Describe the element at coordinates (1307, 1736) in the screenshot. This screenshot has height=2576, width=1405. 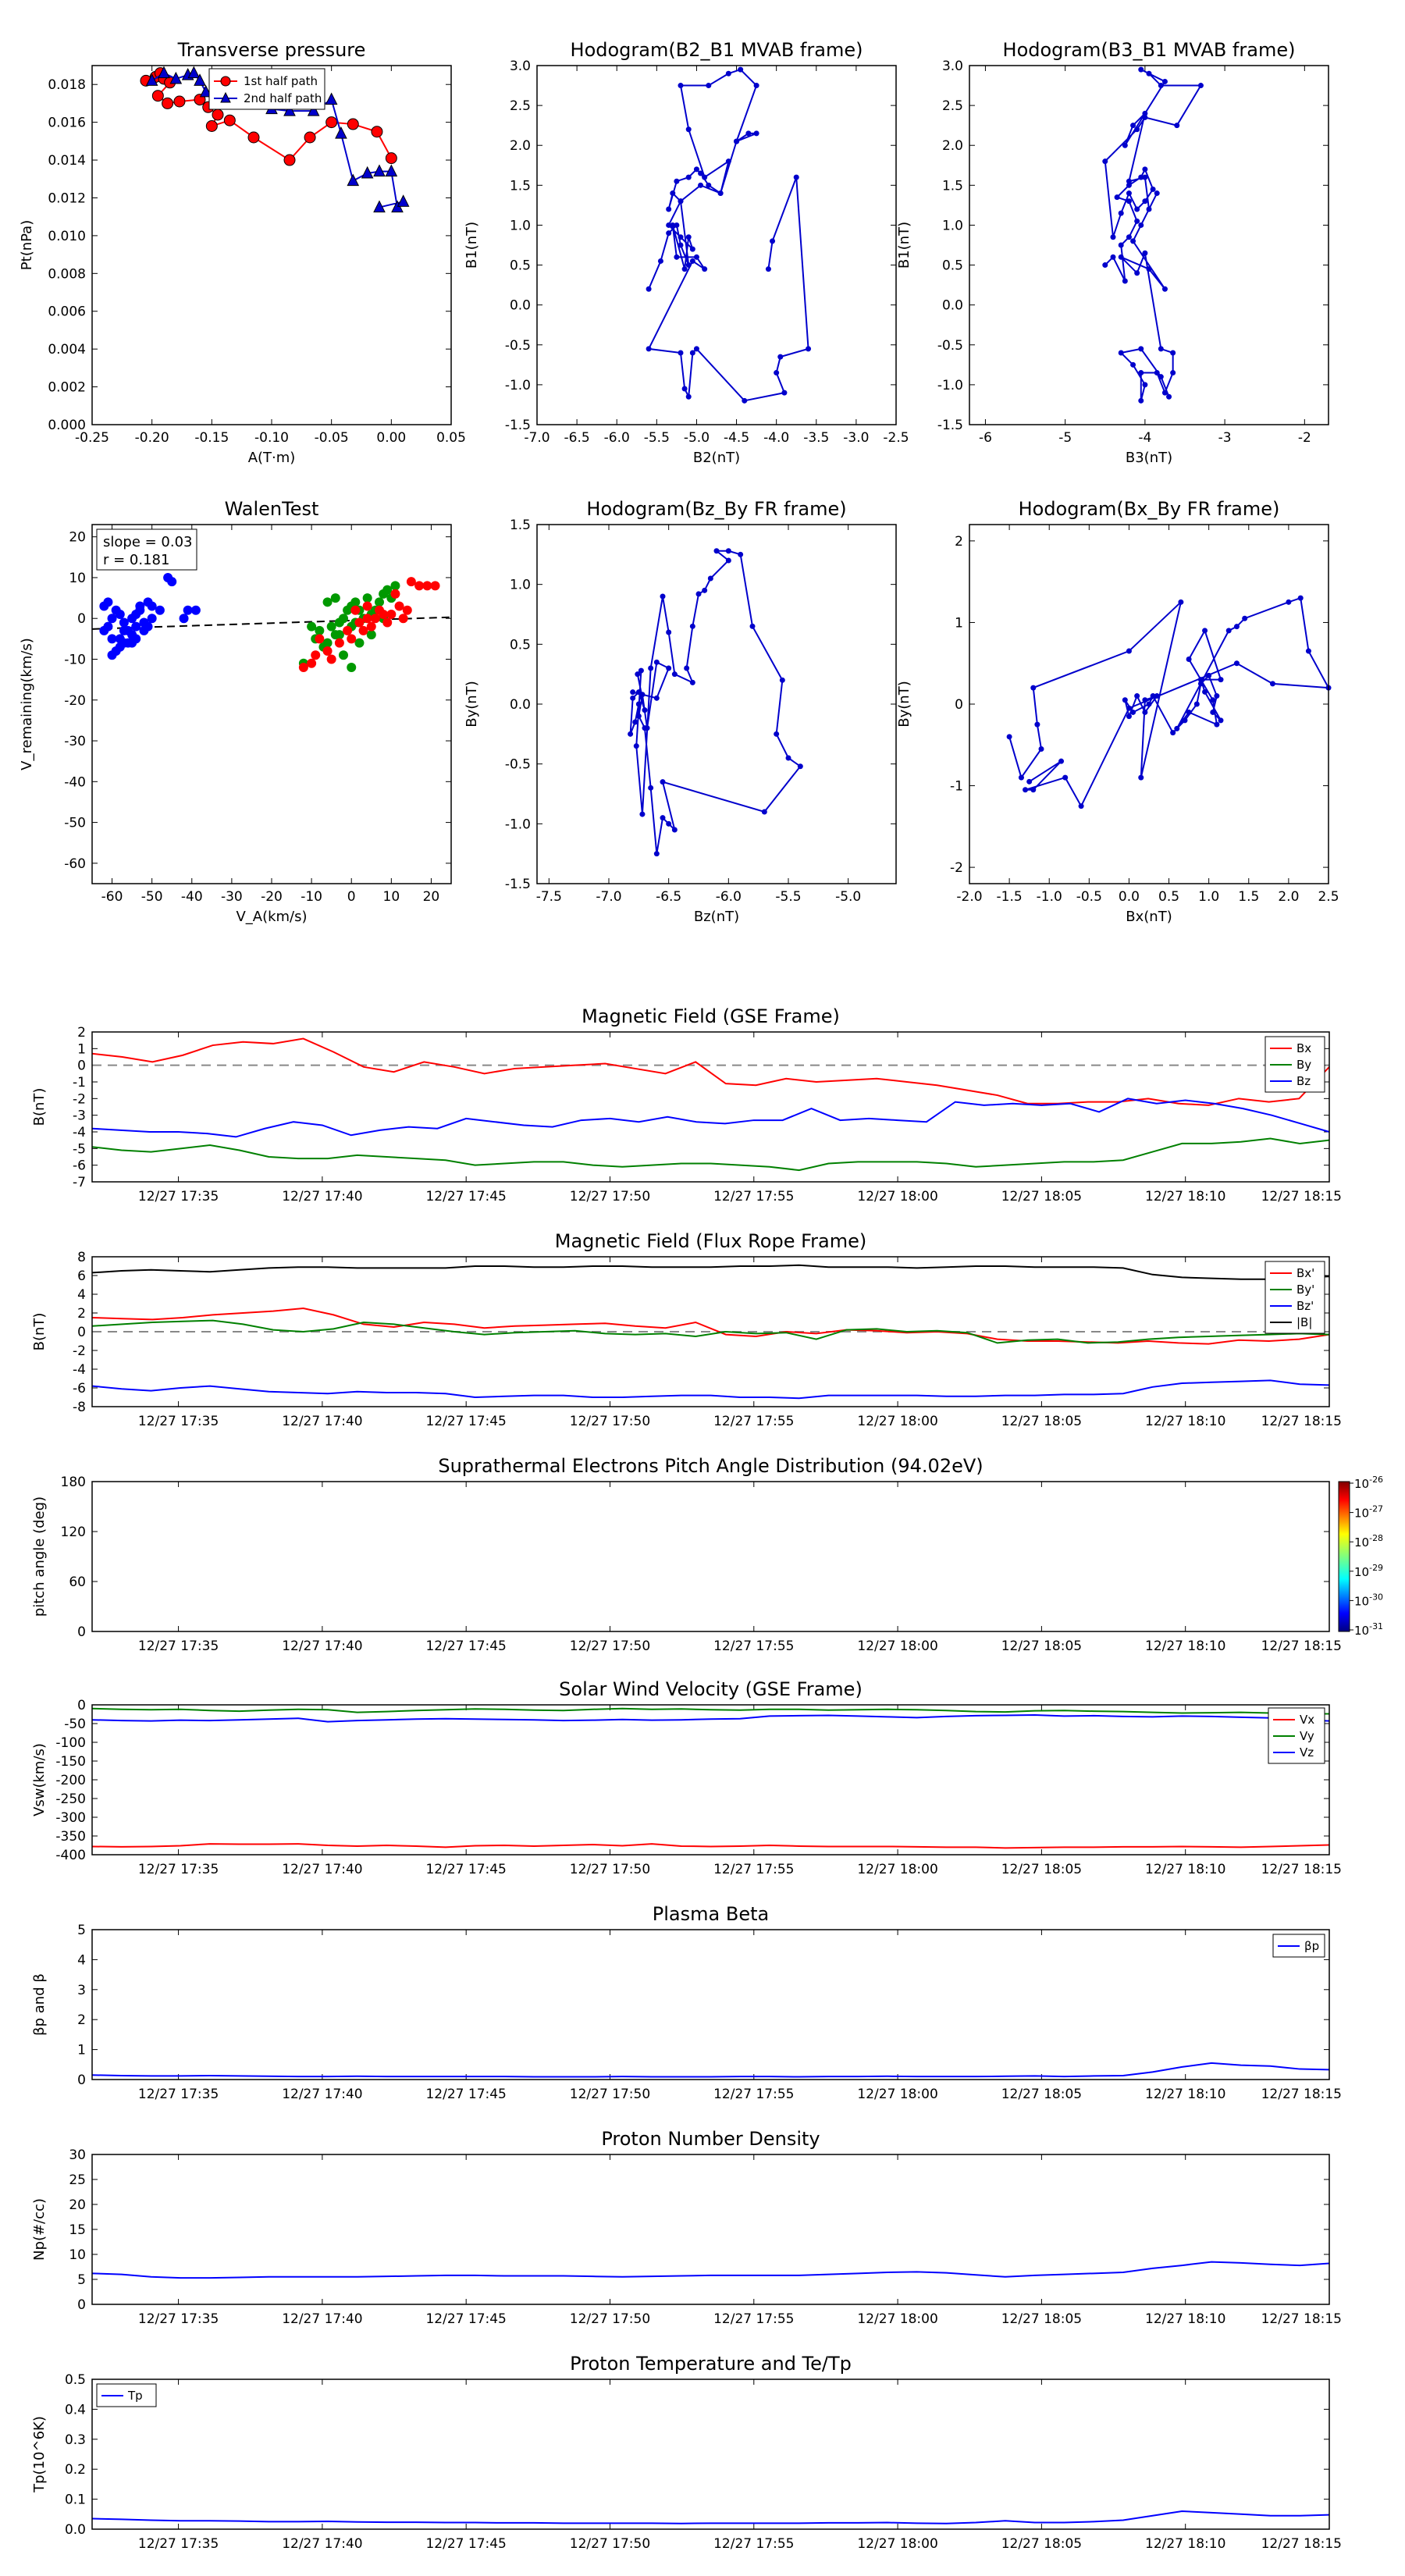
I see `legend-label: Vy` at that location.